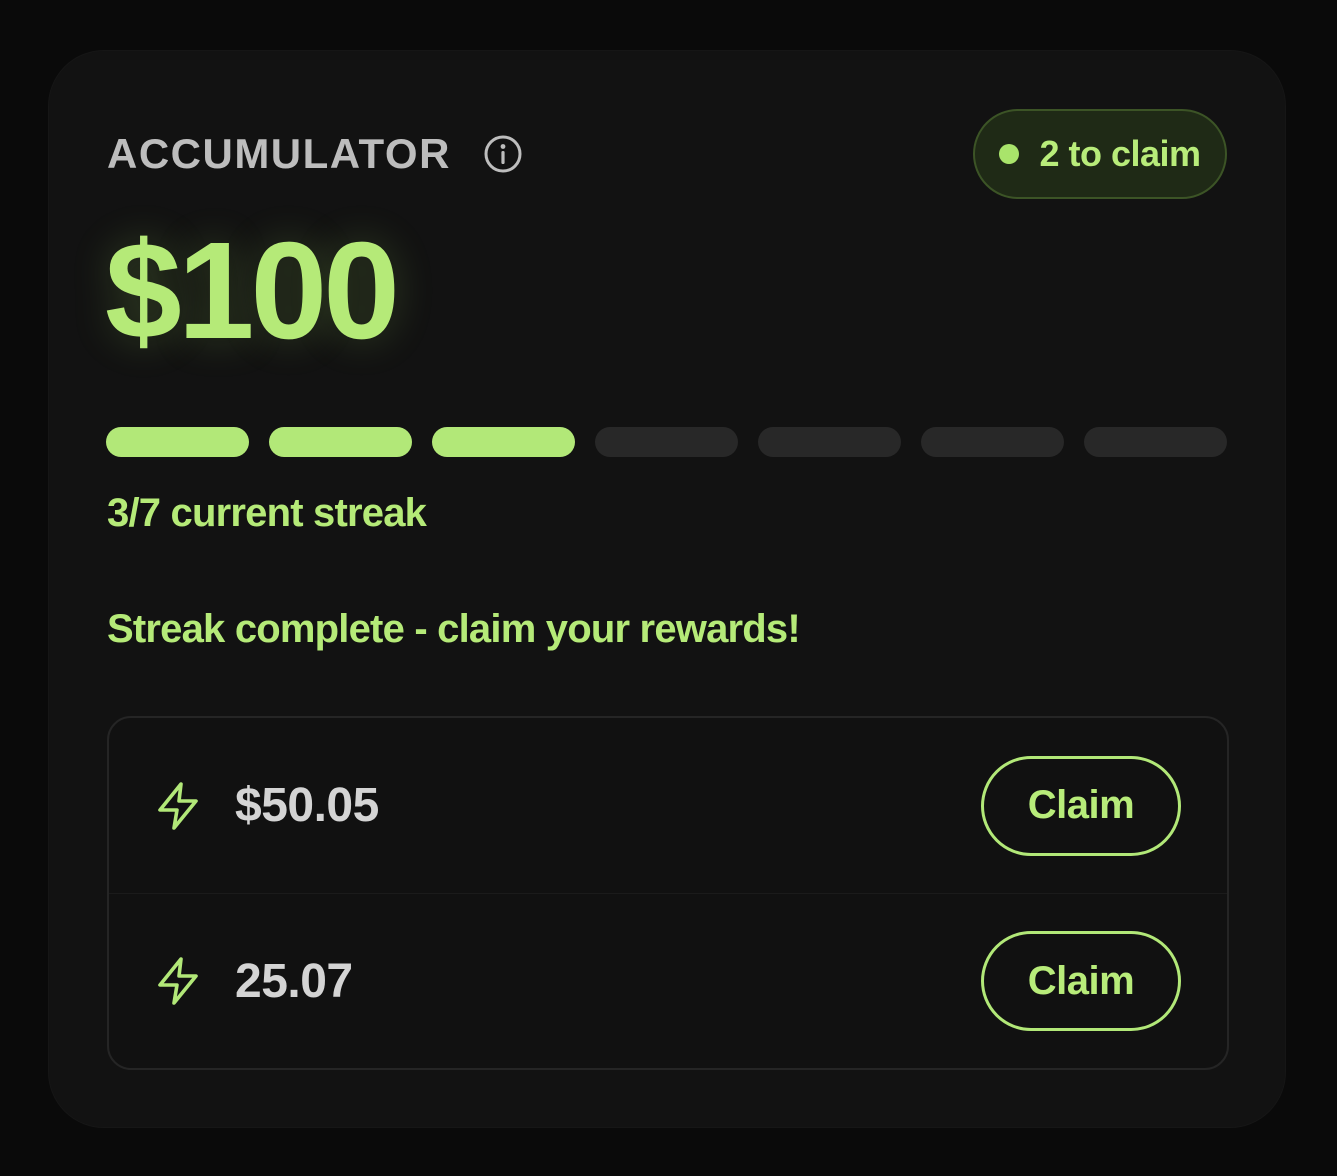  I want to click on info-icon, so click(503, 154).